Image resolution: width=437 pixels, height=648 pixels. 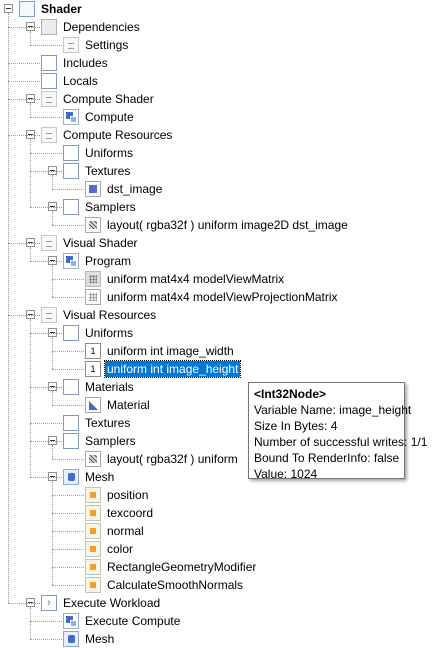 I want to click on tree-node-model-view-matrix: uniform mat4x4 modelViewMatrix, so click(x=218, y=279).